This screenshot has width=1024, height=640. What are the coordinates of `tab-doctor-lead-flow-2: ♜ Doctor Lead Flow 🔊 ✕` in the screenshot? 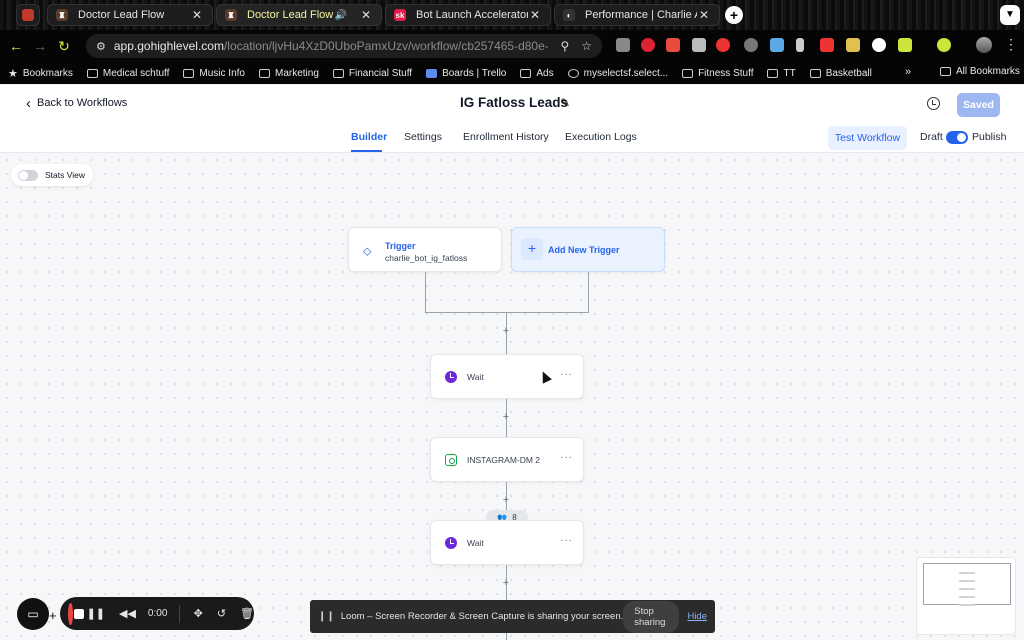 It's located at (299, 15).